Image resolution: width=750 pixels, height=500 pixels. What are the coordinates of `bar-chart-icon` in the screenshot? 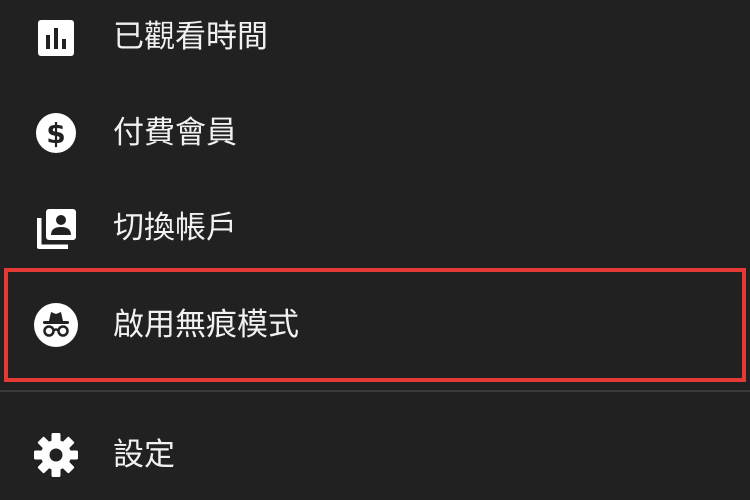 It's located at (56, 37).